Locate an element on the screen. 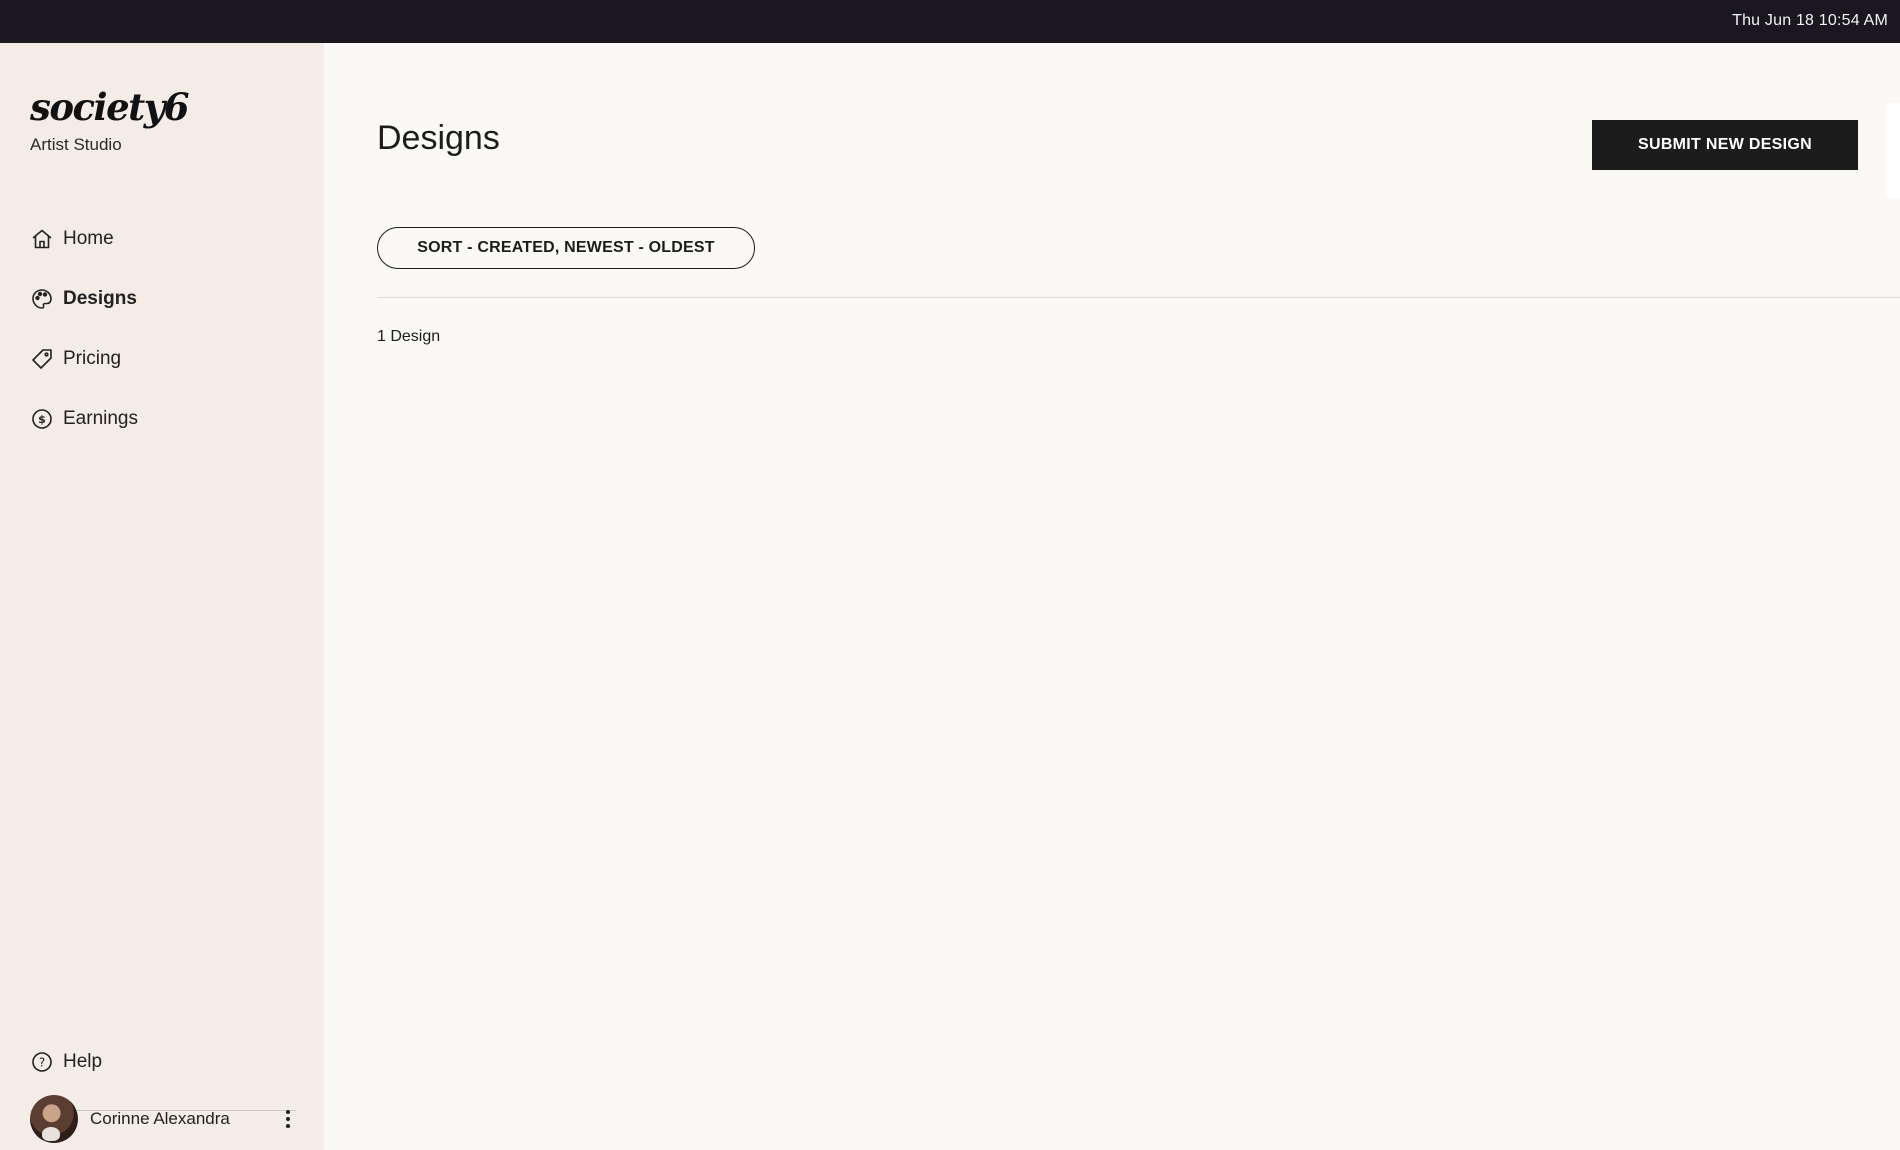 The height and width of the screenshot is (1150, 1900). sidebar-item-home: Home is located at coordinates (165, 239).